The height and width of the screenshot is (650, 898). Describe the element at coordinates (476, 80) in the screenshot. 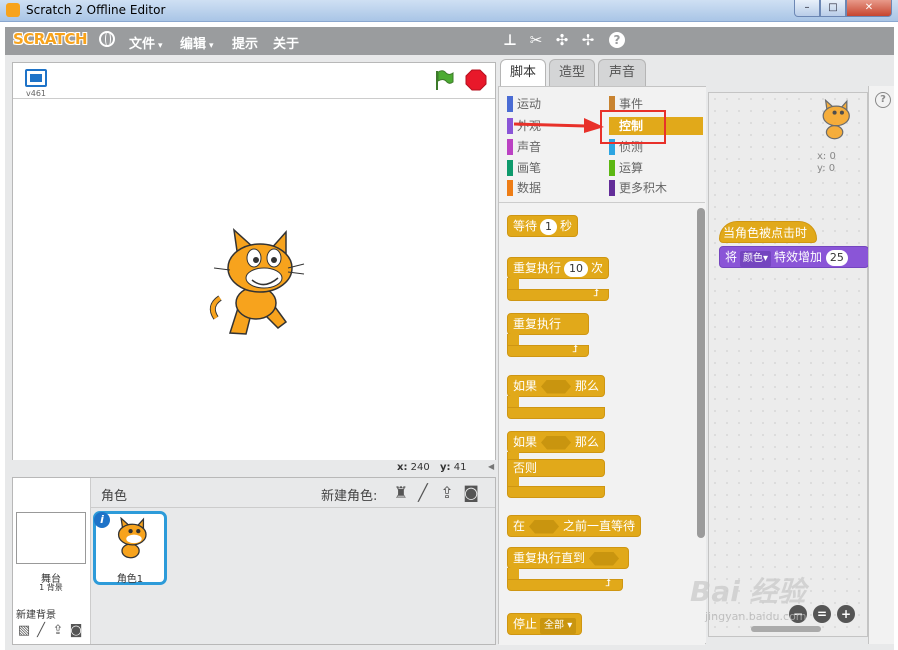

I see `stop-icon` at that location.